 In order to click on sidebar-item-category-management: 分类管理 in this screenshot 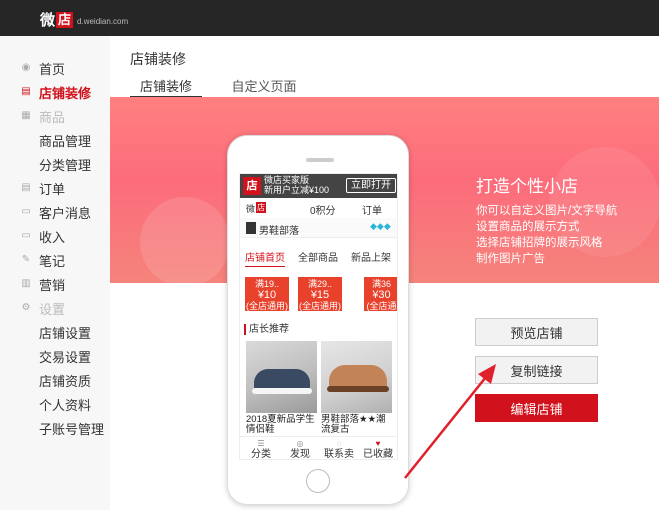, I will do `click(55, 164)`.